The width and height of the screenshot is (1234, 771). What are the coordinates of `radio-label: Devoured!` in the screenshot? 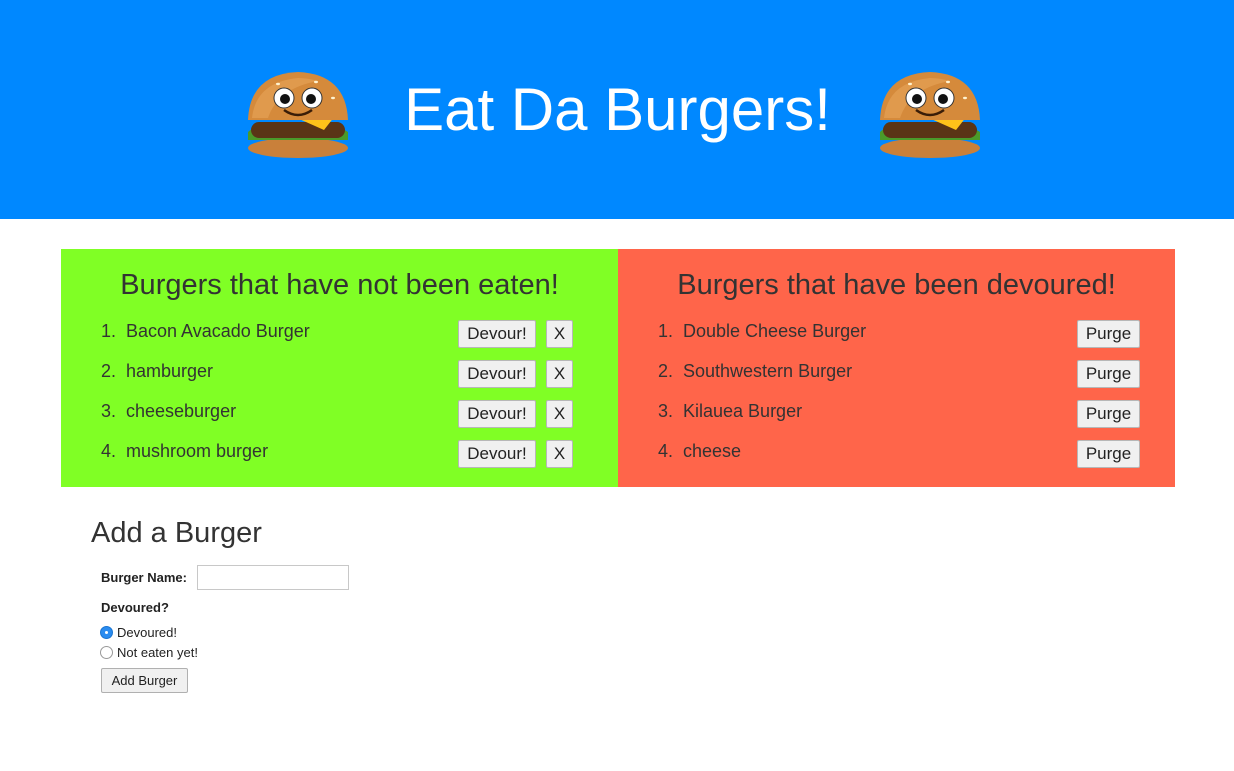 It's located at (147, 632).